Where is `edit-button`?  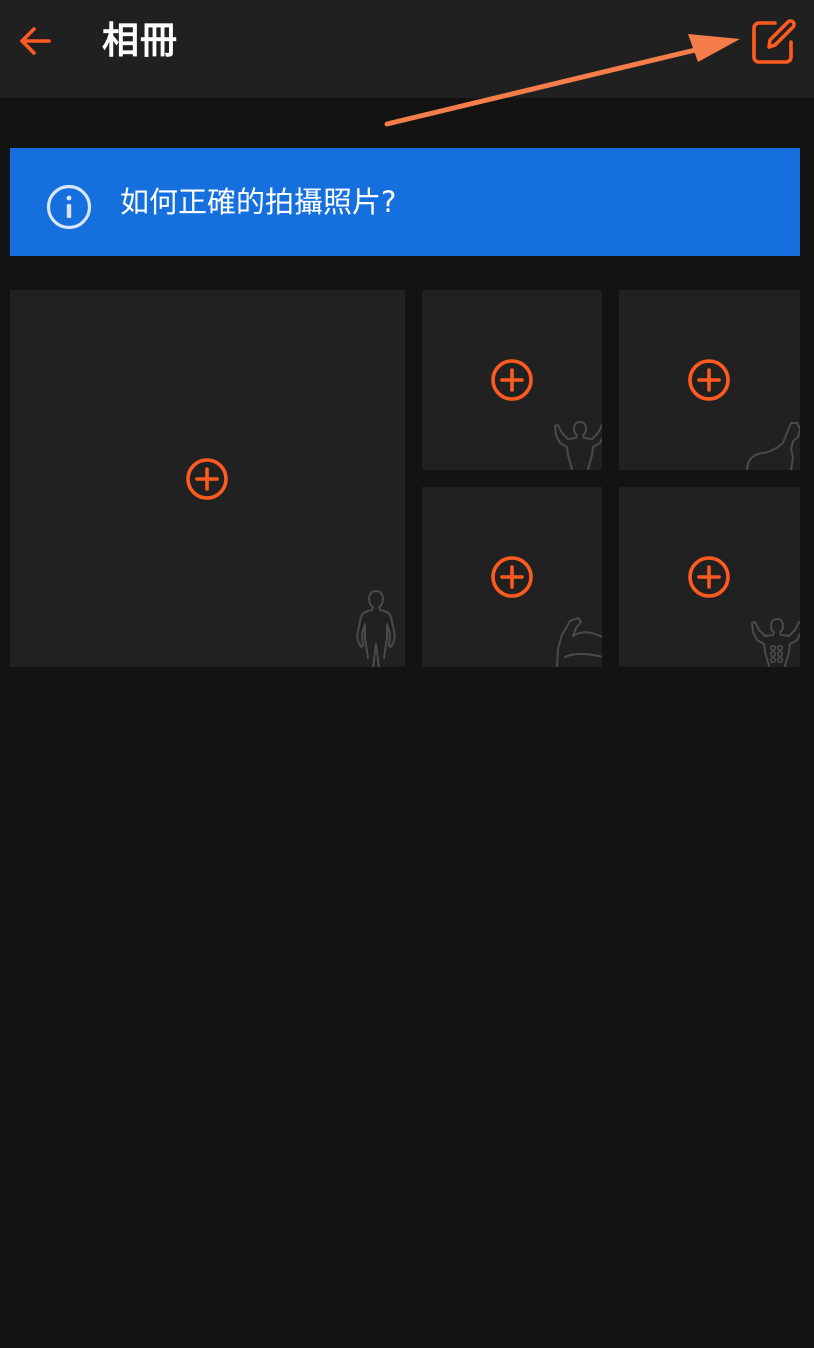
edit-button is located at coordinates (774, 41).